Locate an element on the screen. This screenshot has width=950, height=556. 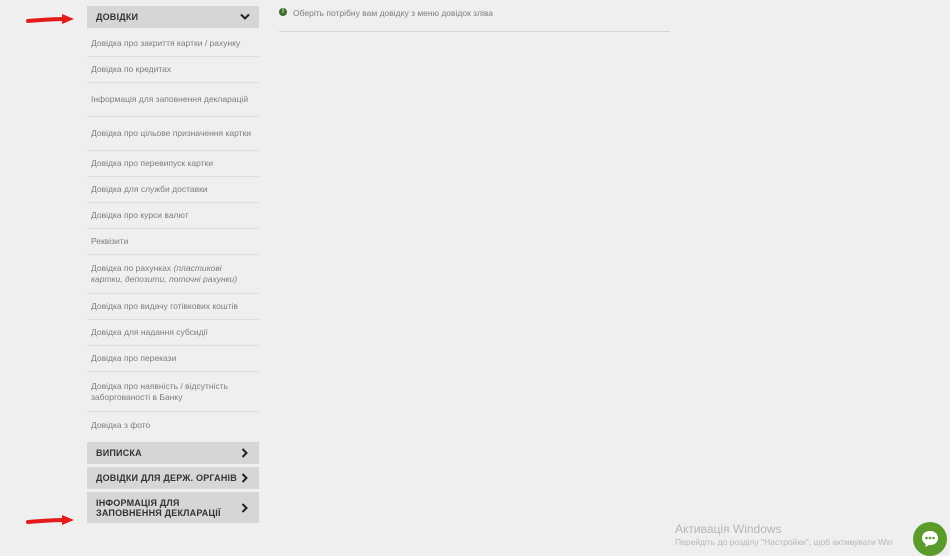
section-label: ДОВІДКИ ДЛЯ ДЕРЖ. ОРГАНІВ is located at coordinates (166, 478).